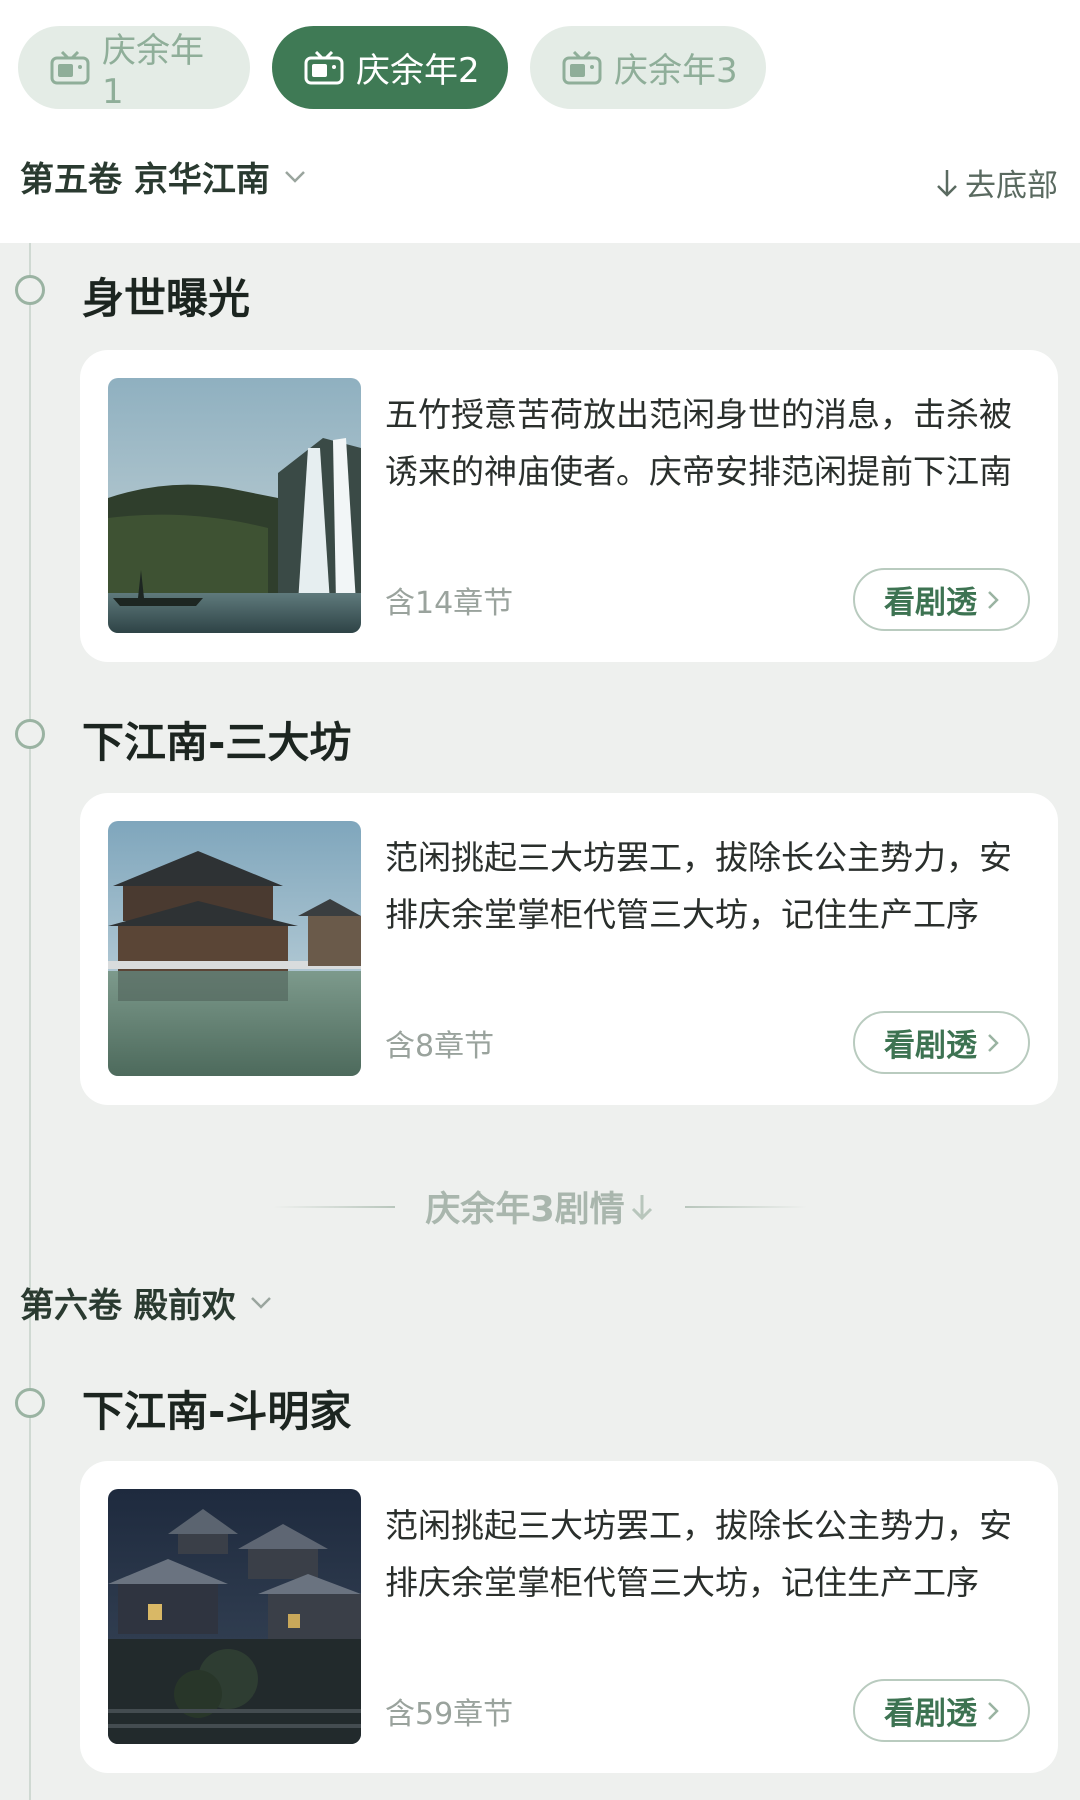 The image size is (1080, 1800). What do you see at coordinates (30, 1021) in the screenshot?
I see `timeline-rail` at bounding box center [30, 1021].